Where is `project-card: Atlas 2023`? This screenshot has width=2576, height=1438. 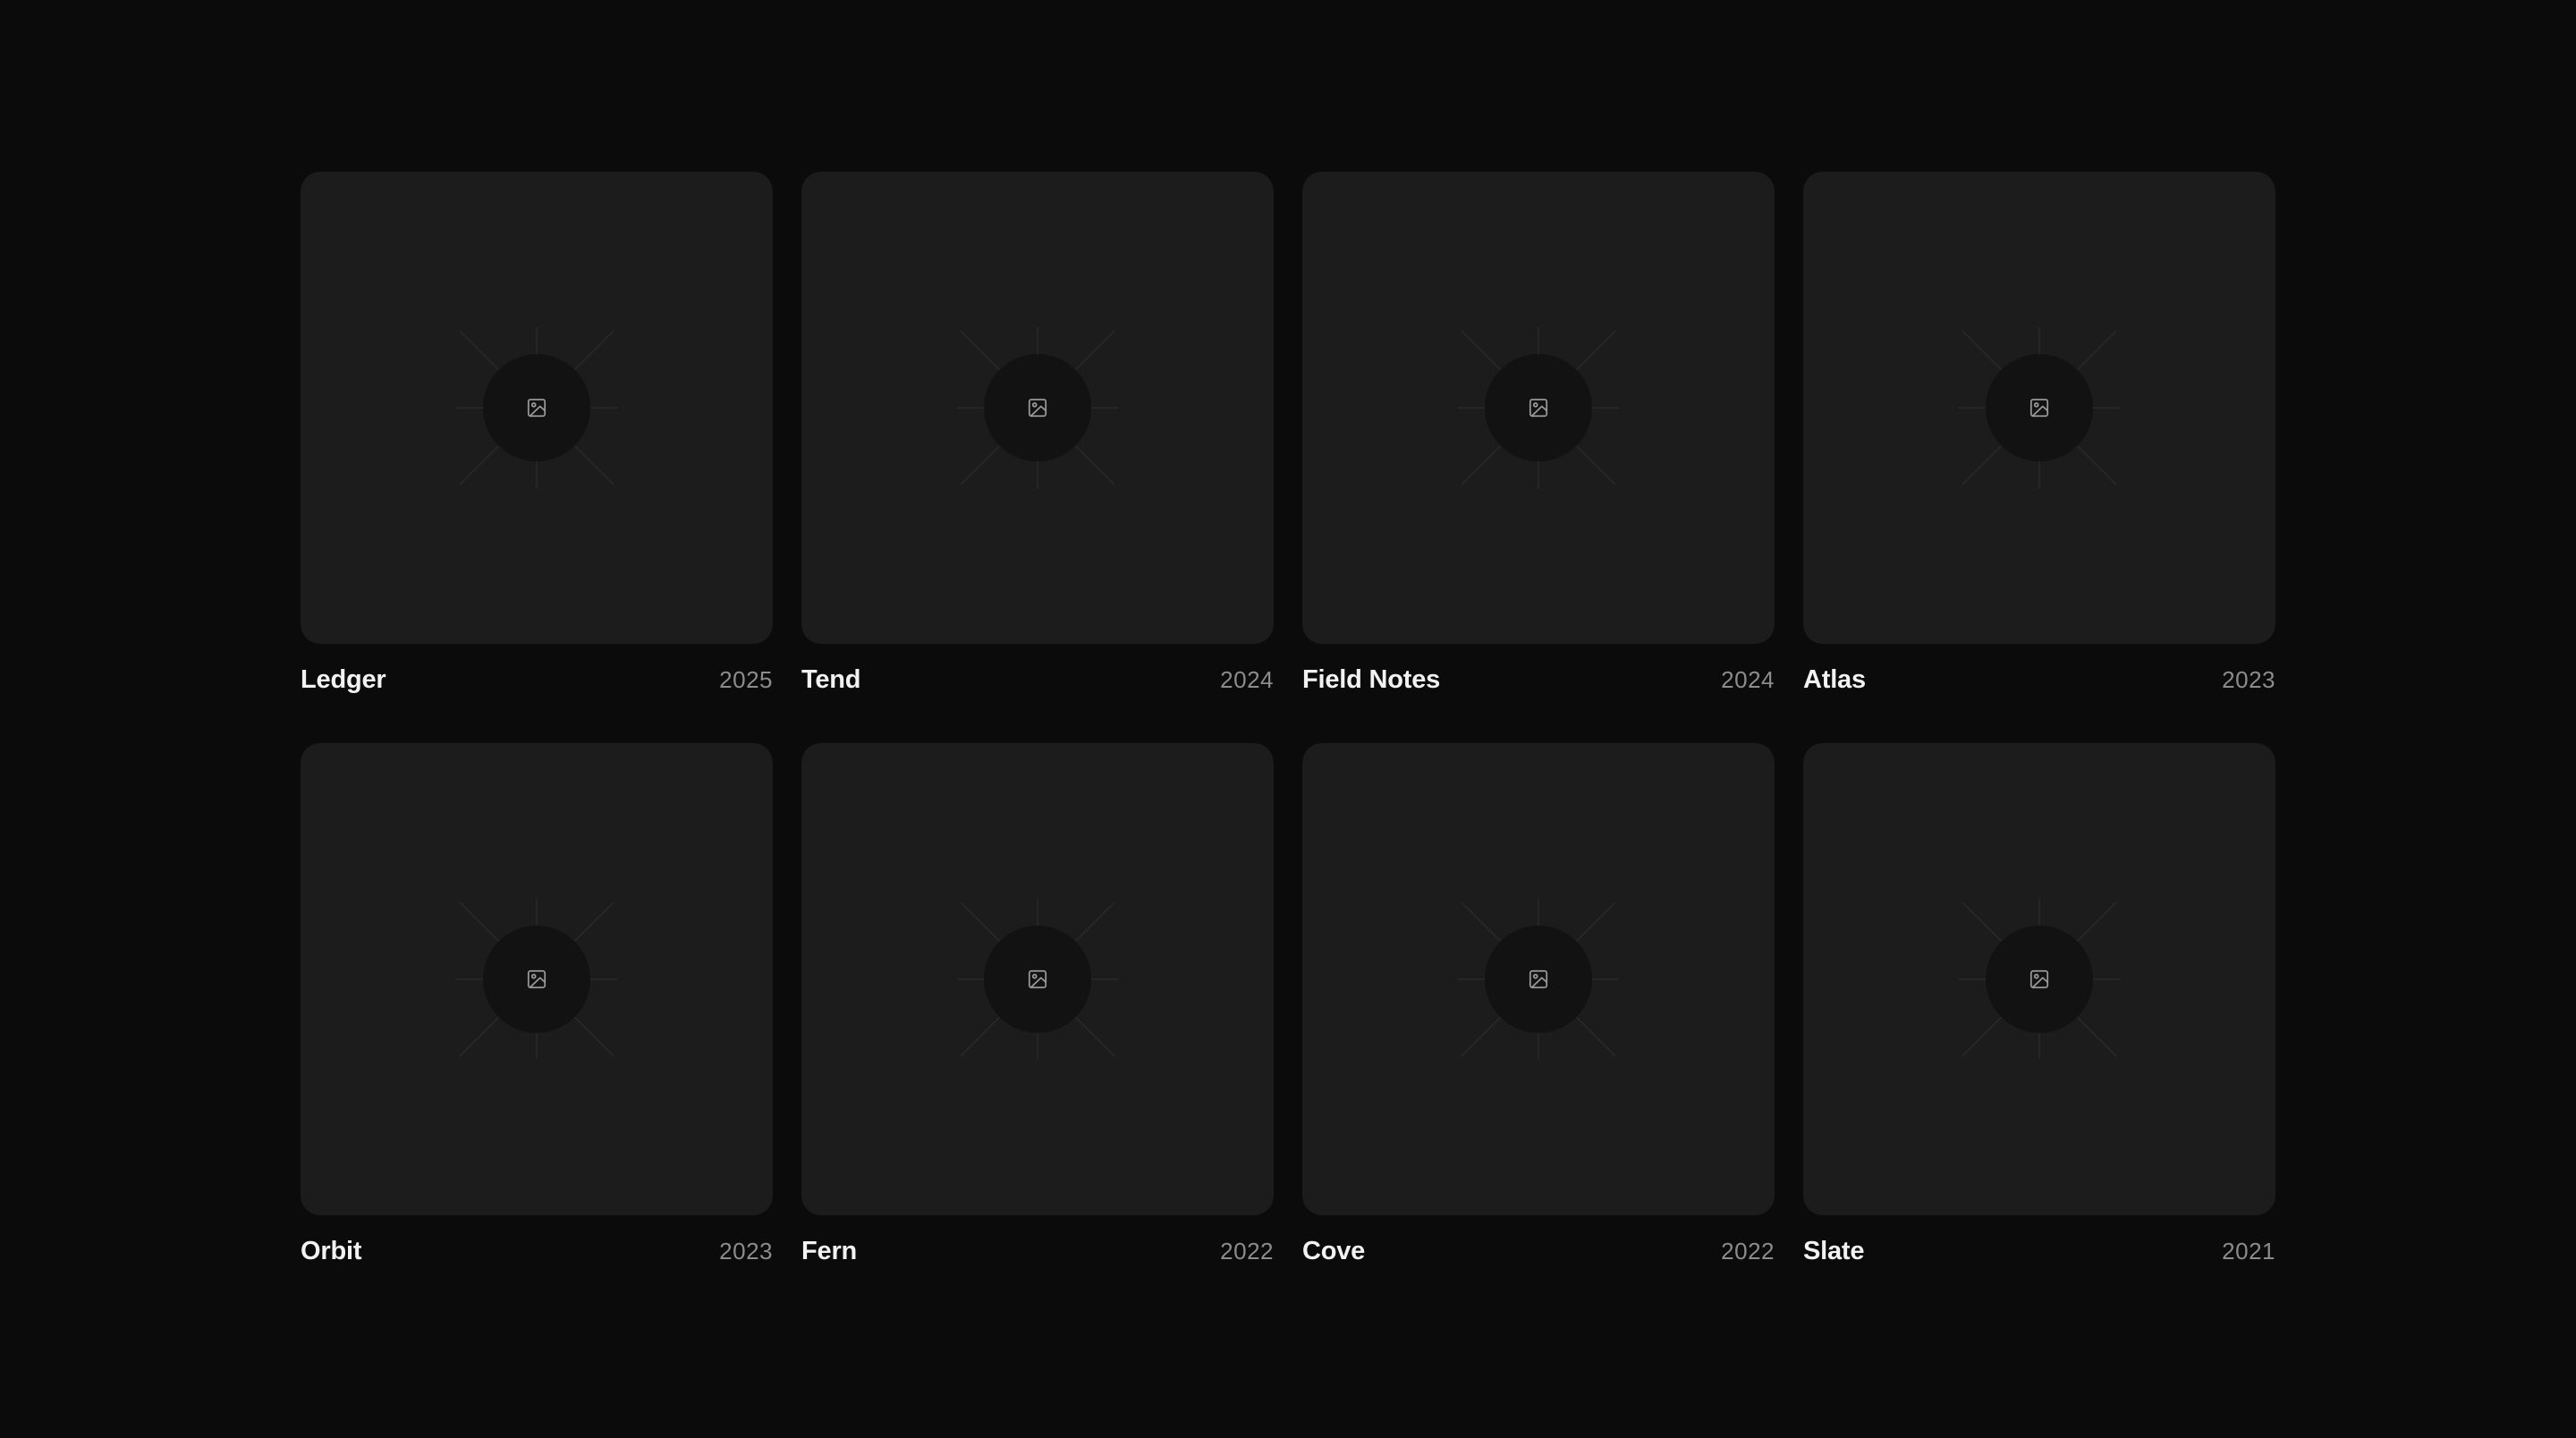
project-card: Atlas 2023 is located at coordinates (2039, 434).